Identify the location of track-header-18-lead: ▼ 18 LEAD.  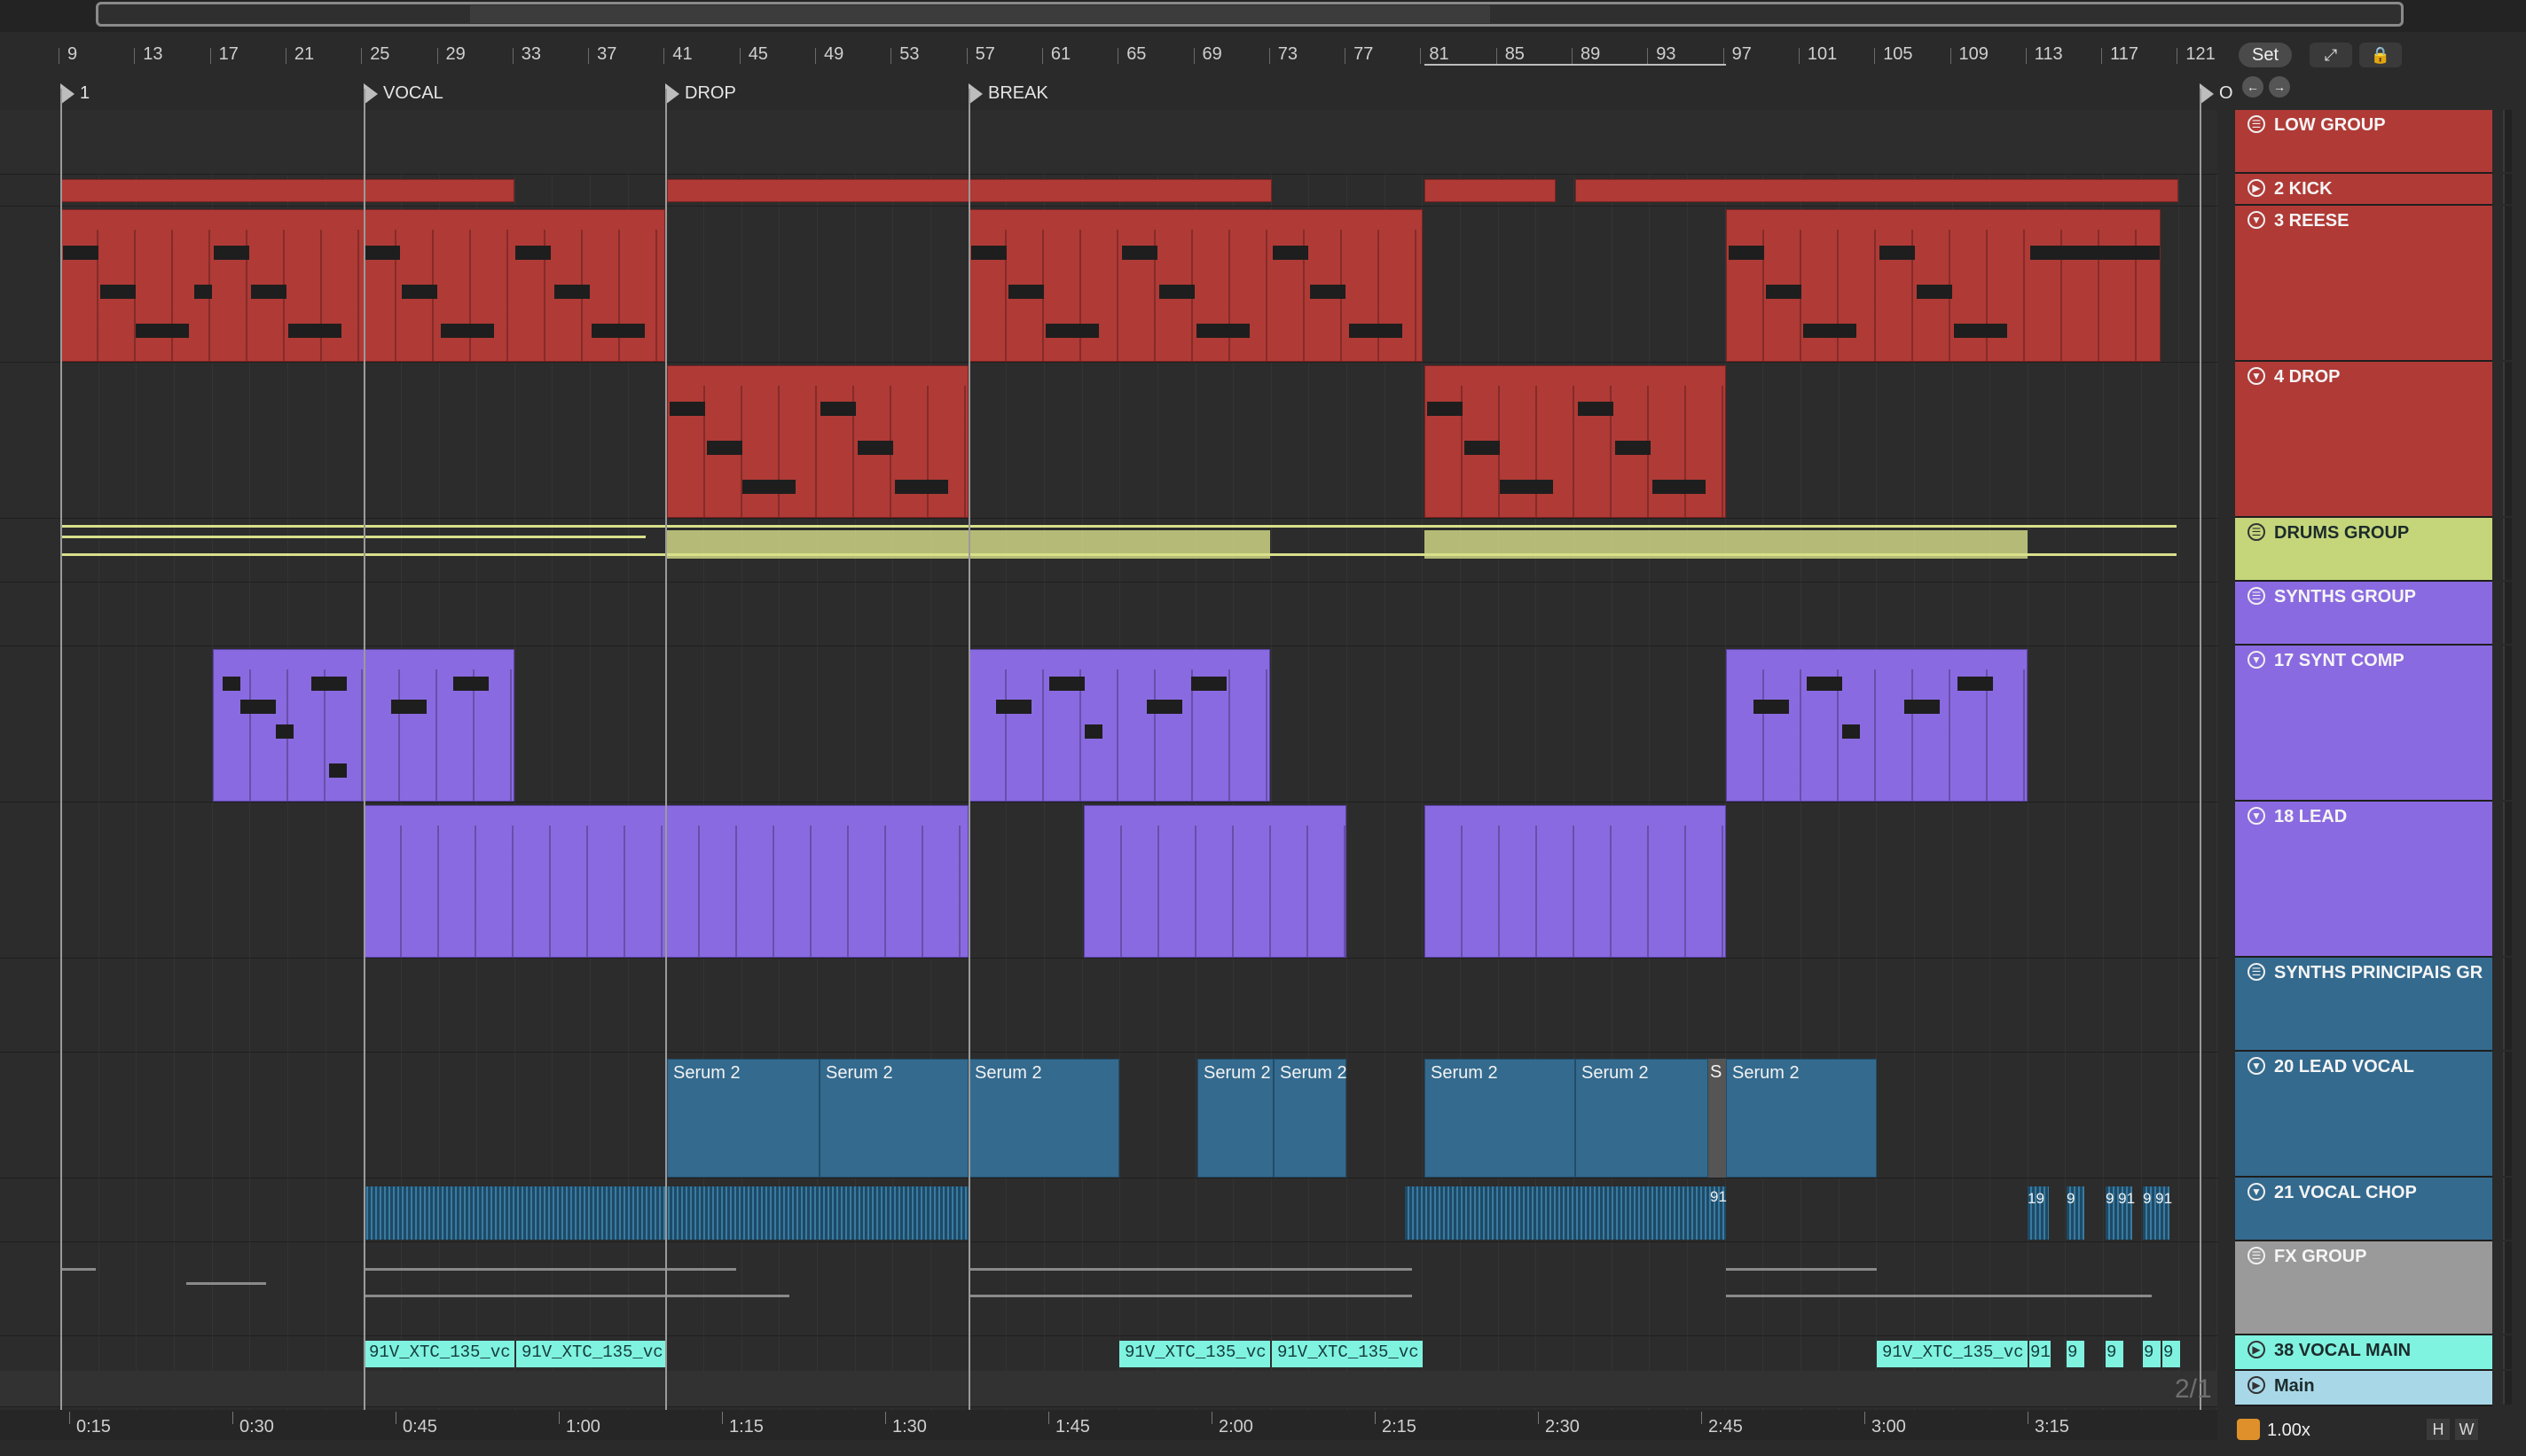
(2373, 880).